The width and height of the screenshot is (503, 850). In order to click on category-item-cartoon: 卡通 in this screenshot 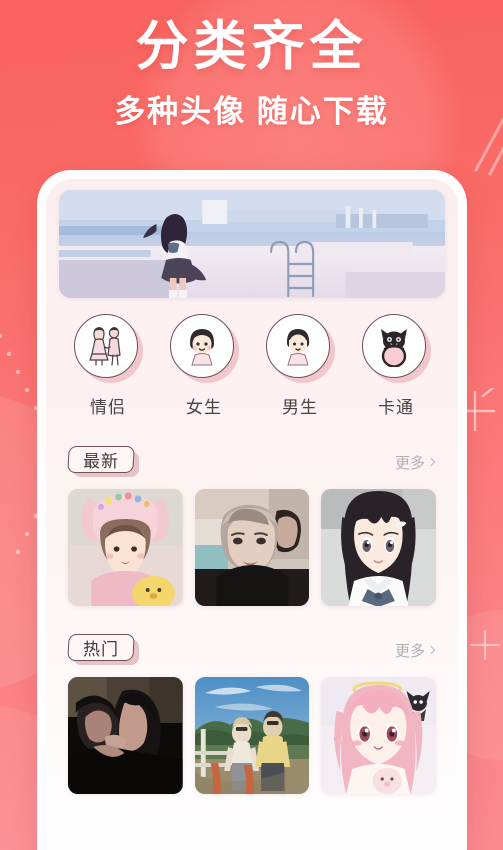, I will do `click(396, 366)`.